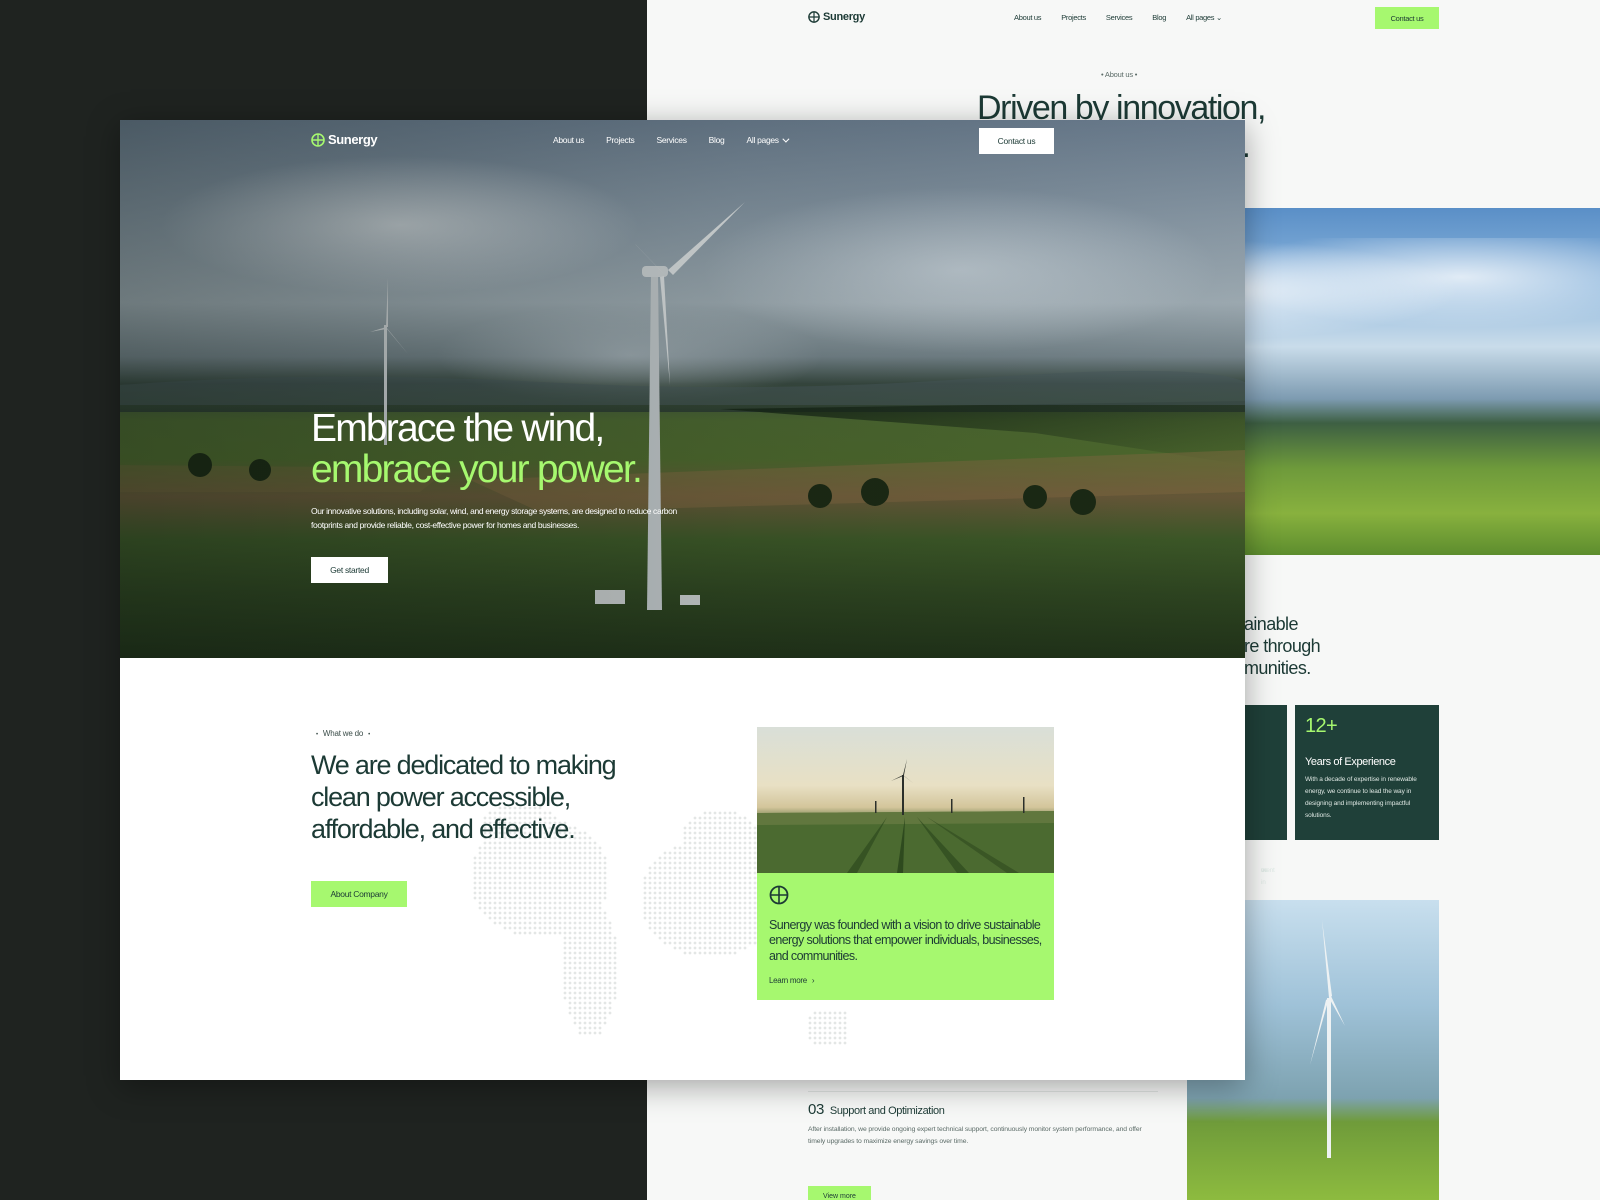 This screenshot has width=1600, height=1200. I want to click on nav-blog: Blog, so click(717, 140).